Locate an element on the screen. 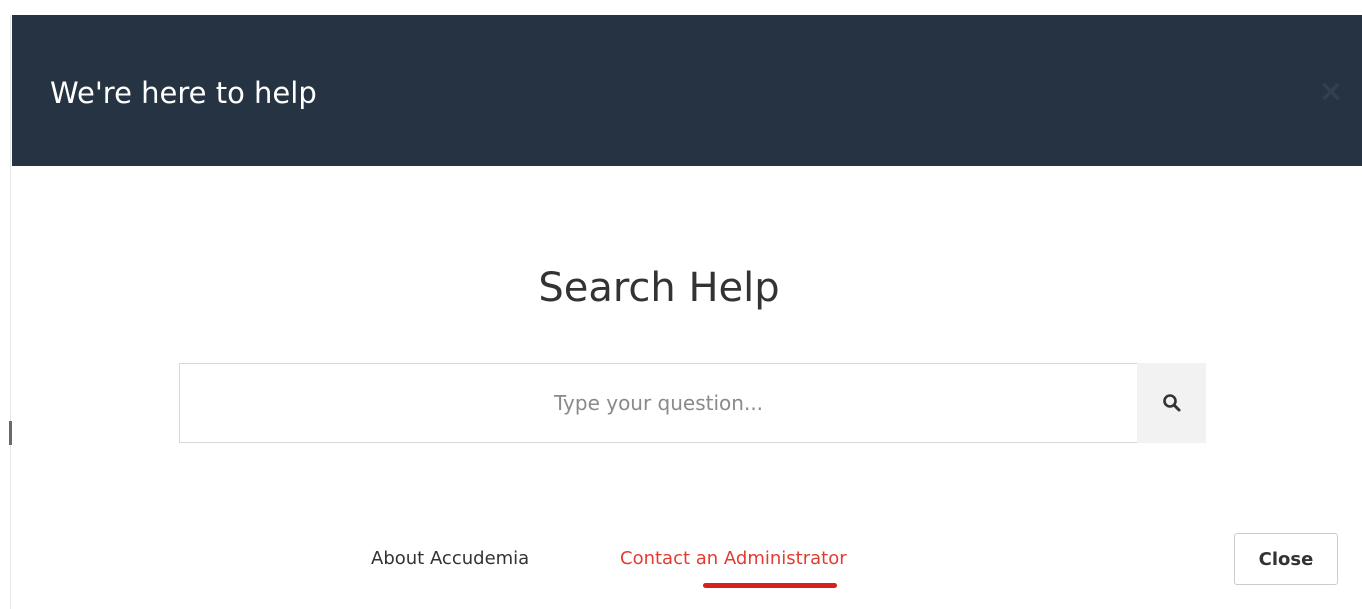 Image resolution: width=1362 pixels, height=609 pixels. modal-title: We're here to help is located at coordinates (183, 93).